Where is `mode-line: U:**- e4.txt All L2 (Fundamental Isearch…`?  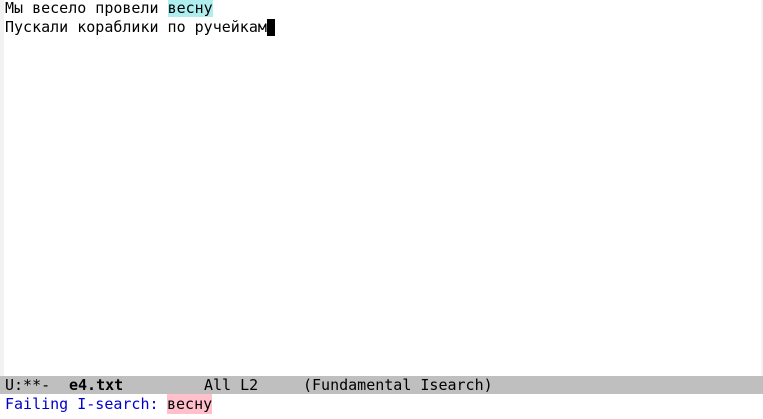 mode-line: U:**- e4.txt All L2 (Fundamental Isearch… is located at coordinates (381, 385).